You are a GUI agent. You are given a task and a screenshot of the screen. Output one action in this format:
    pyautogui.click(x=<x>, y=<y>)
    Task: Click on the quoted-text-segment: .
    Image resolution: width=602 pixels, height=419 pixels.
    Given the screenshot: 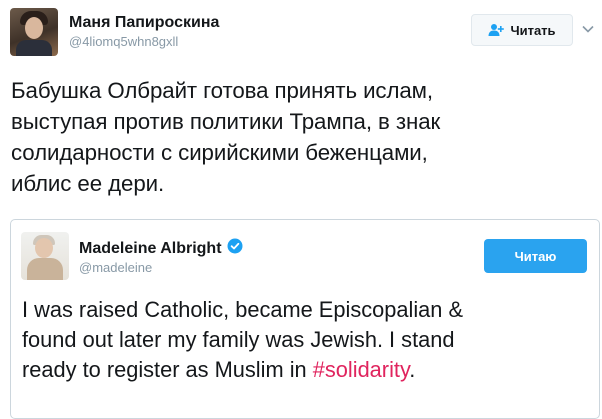 What is the action you would take?
    pyautogui.click(x=412, y=369)
    